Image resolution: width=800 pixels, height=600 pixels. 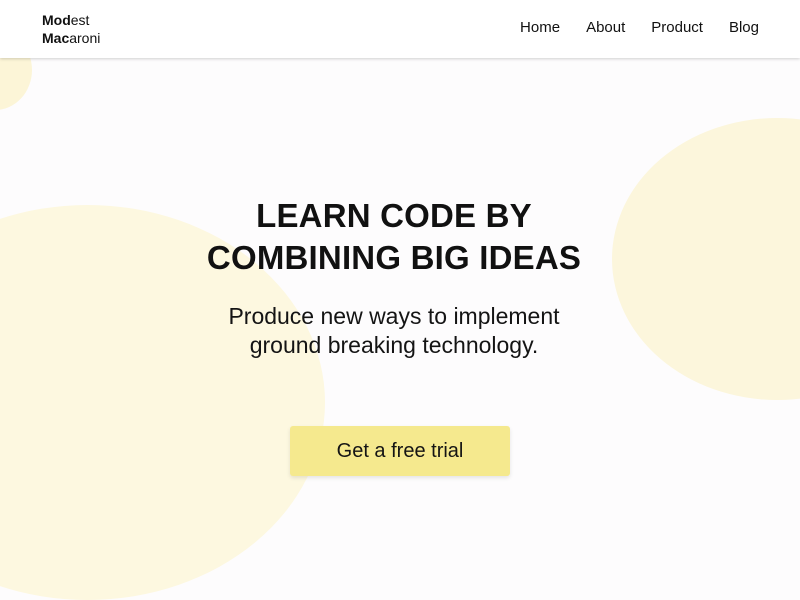 What do you see at coordinates (540, 28) in the screenshot?
I see `nav-link-home: Home` at bounding box center [540, 28].